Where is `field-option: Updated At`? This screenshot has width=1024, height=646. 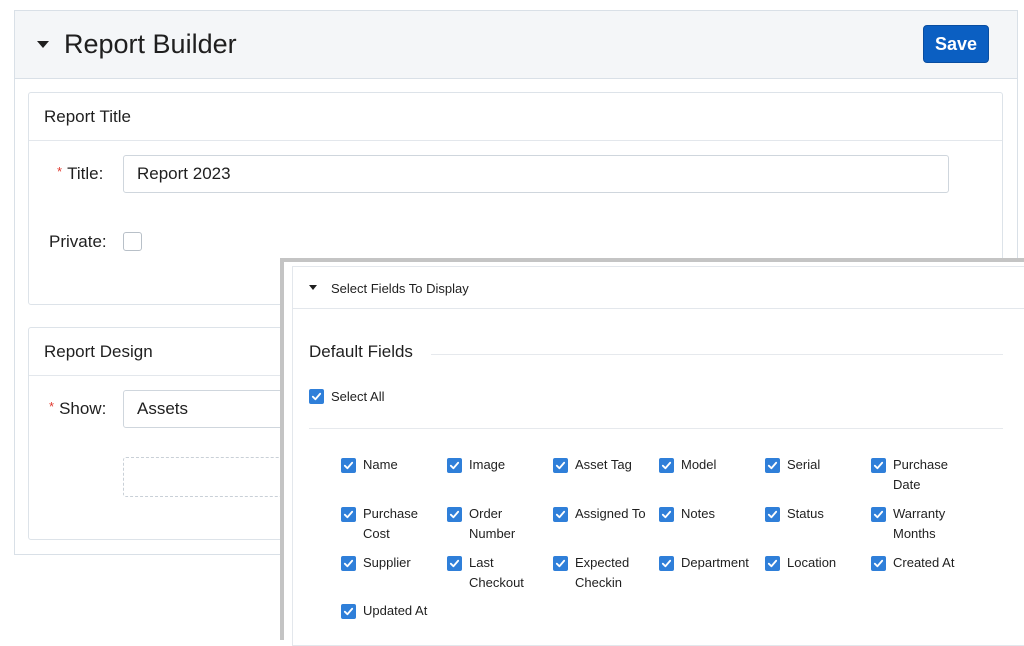
field-option: Updated At is located at coordinates (384, 612).